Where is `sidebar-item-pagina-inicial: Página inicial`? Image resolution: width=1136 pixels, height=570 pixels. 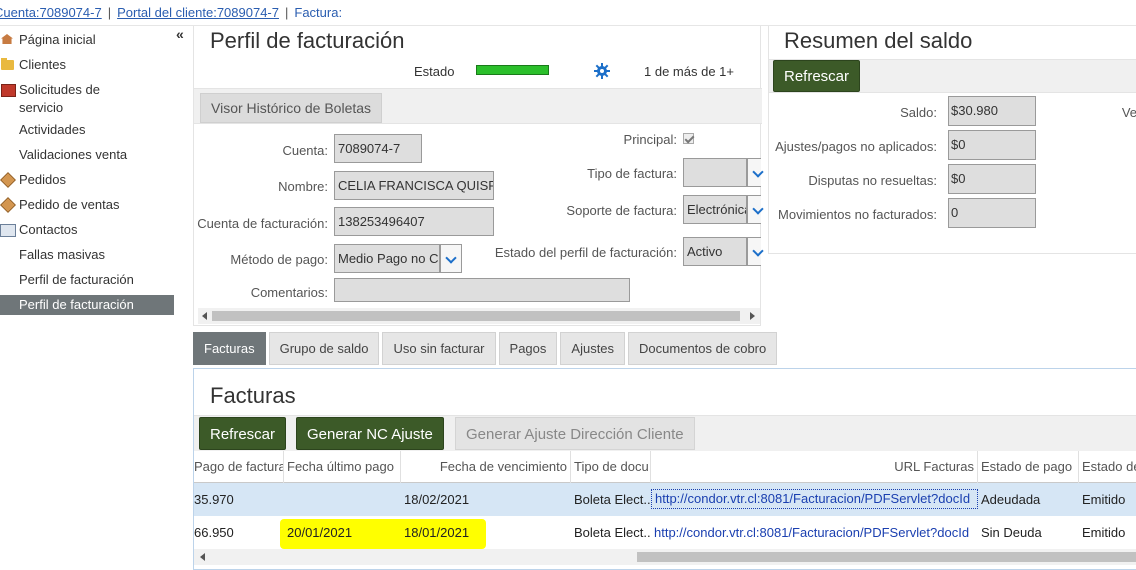 sidebar-item-pagina-inicial: Página inicial is located at coordinates (87, 40).